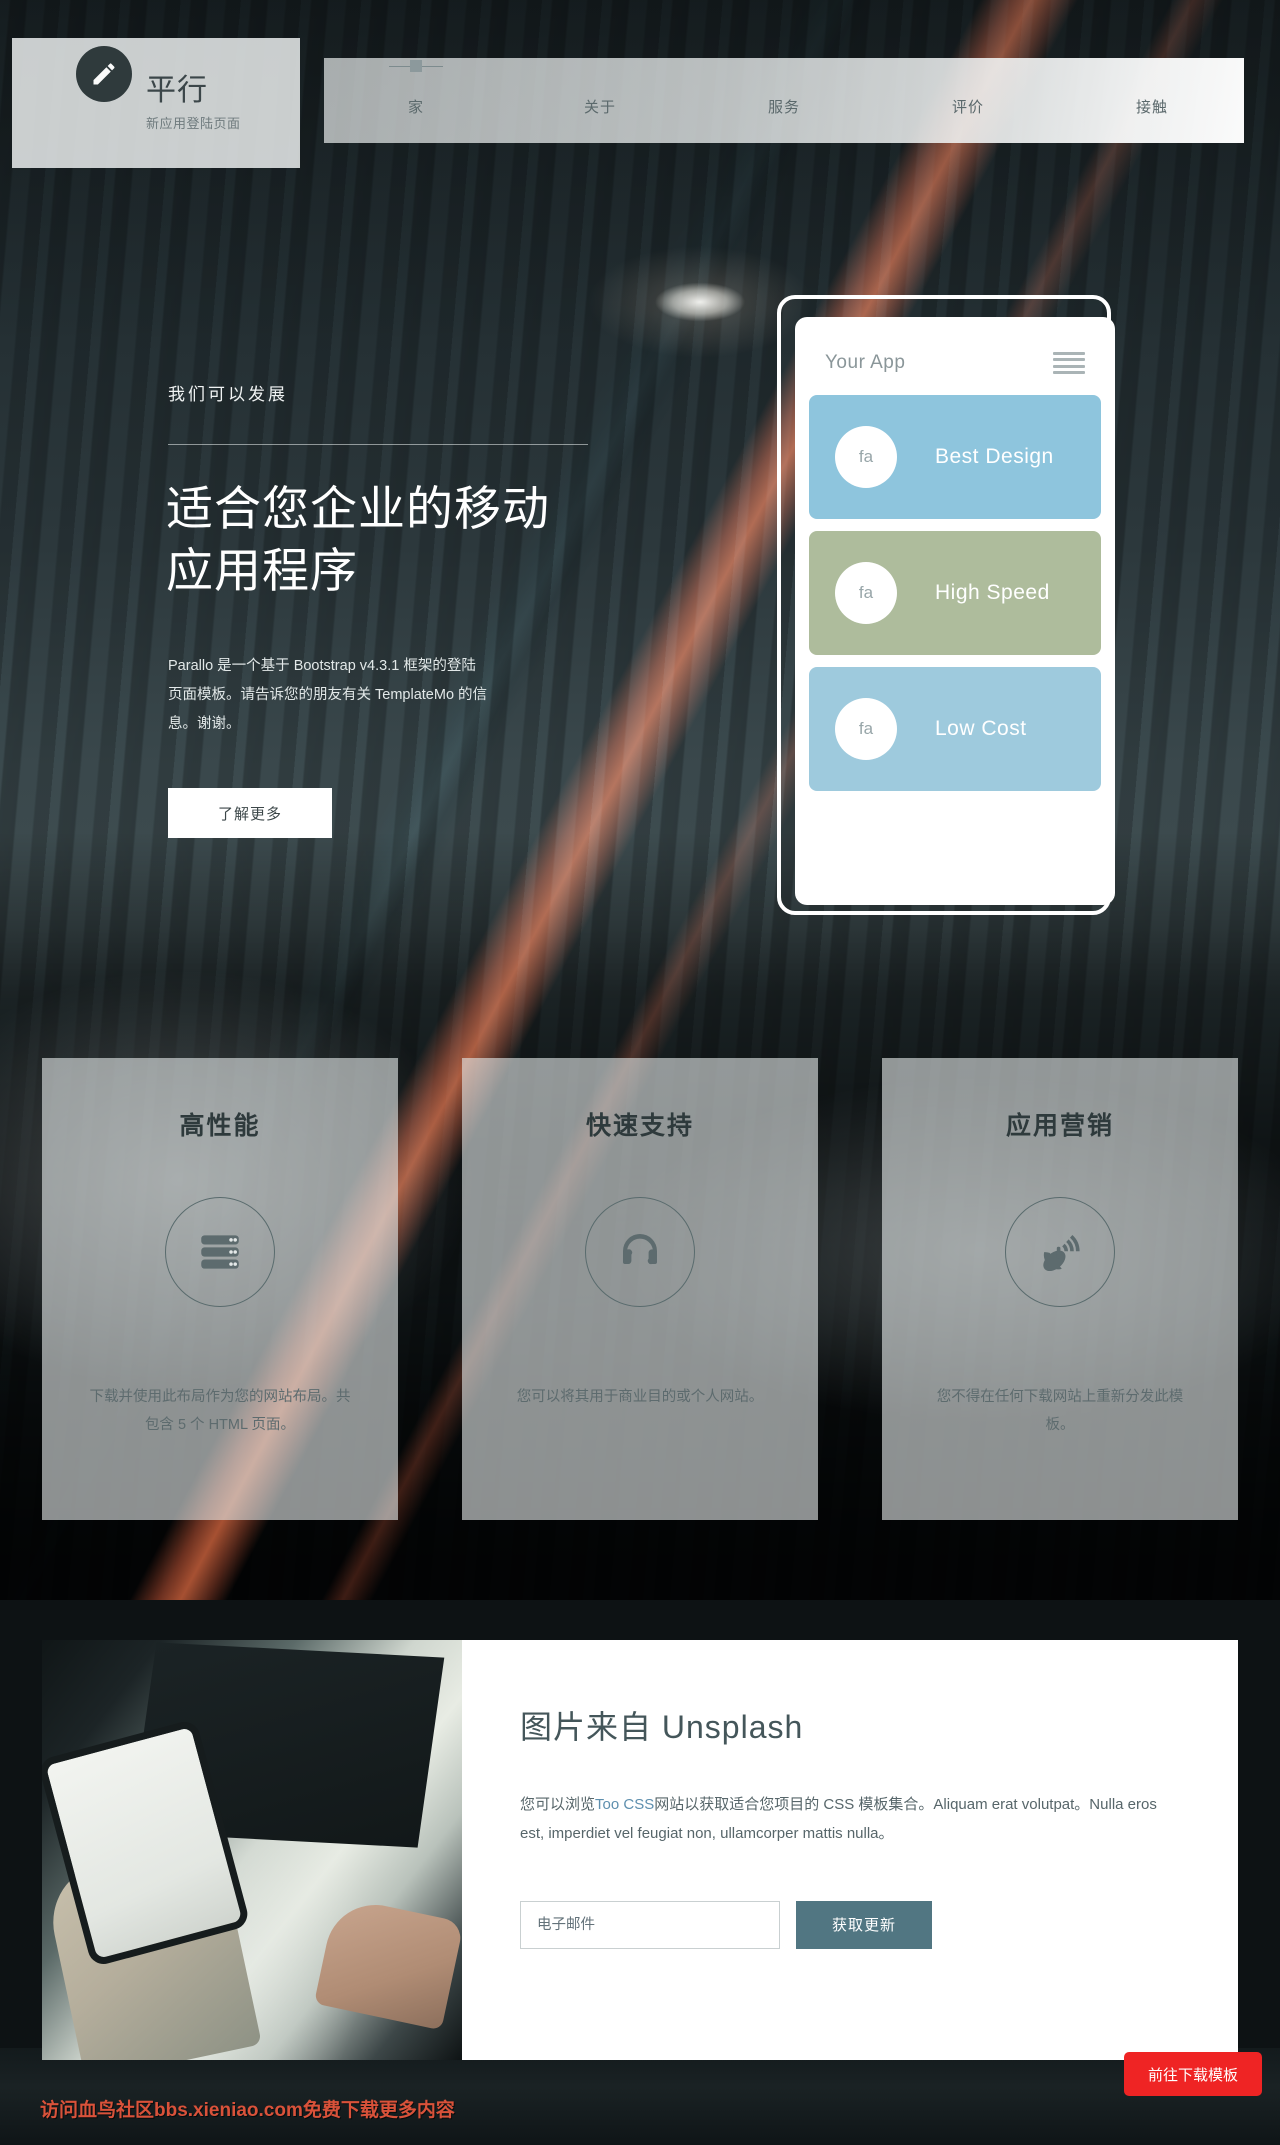 The image size is (1280, 2145). I want to click on hand-shape, so click(152, 1949).